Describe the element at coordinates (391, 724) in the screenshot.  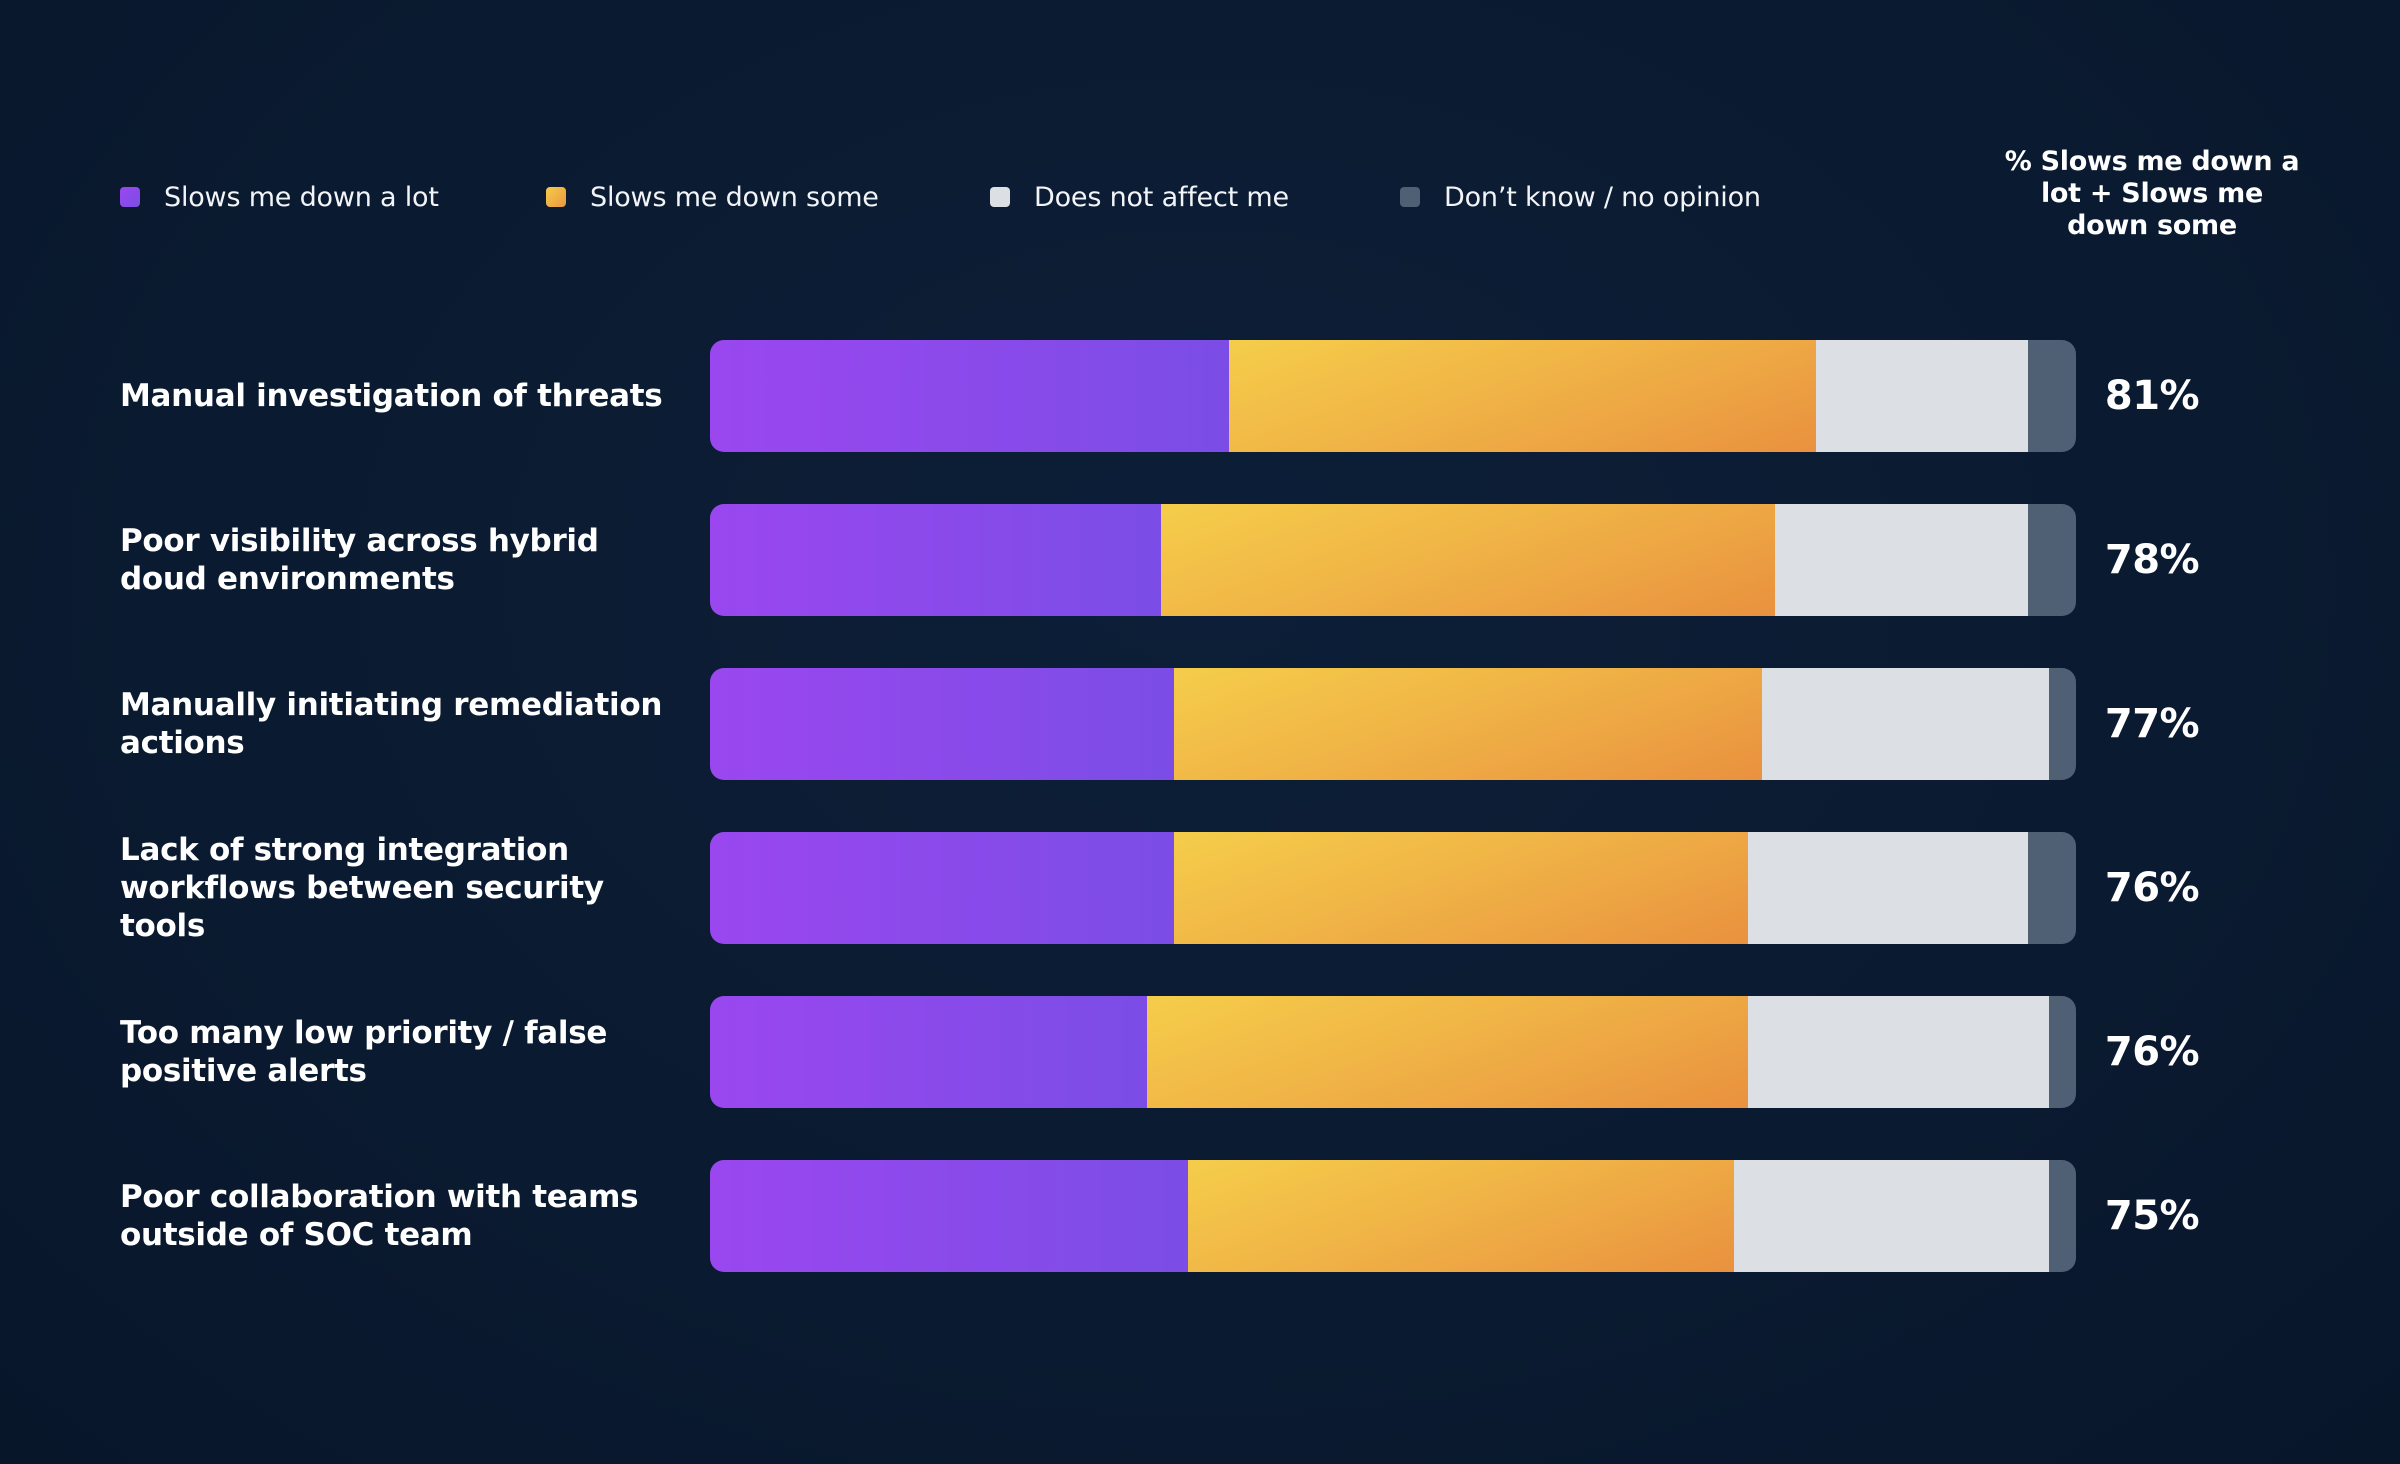
I see `category-label: Manually initiating remediation actions` at that location.